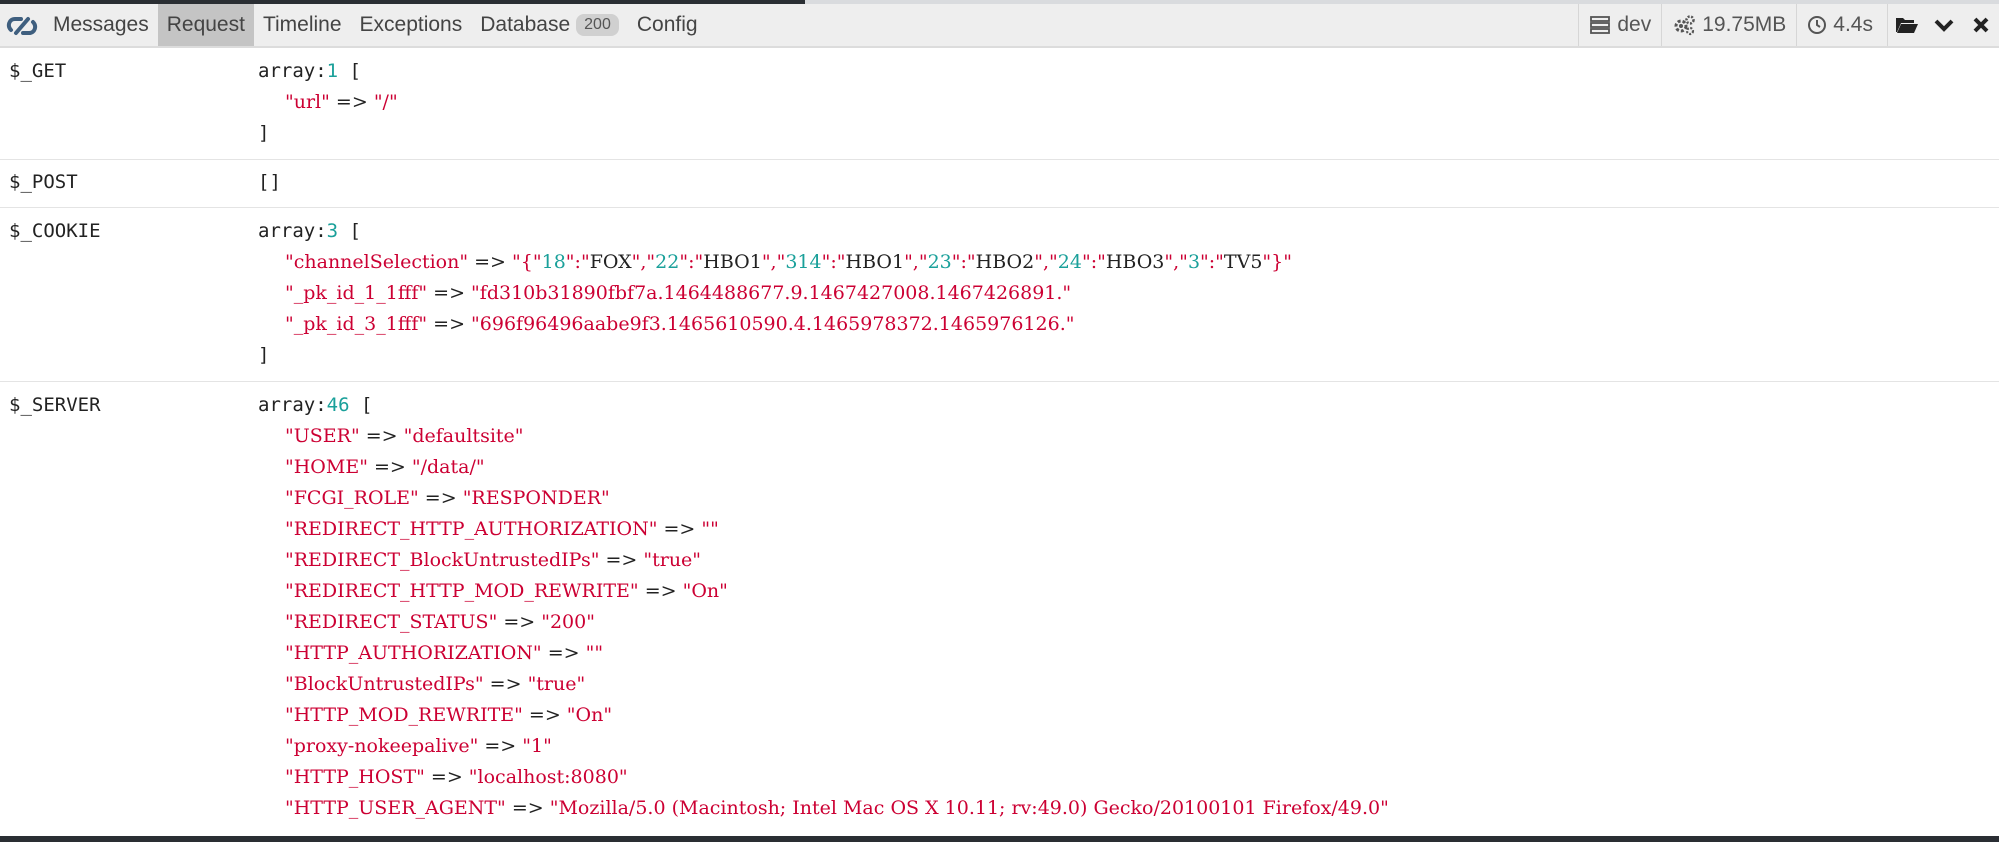 The image size is (1999, 842). I want to click on channel-value-part: 24, so click(1069, 262).